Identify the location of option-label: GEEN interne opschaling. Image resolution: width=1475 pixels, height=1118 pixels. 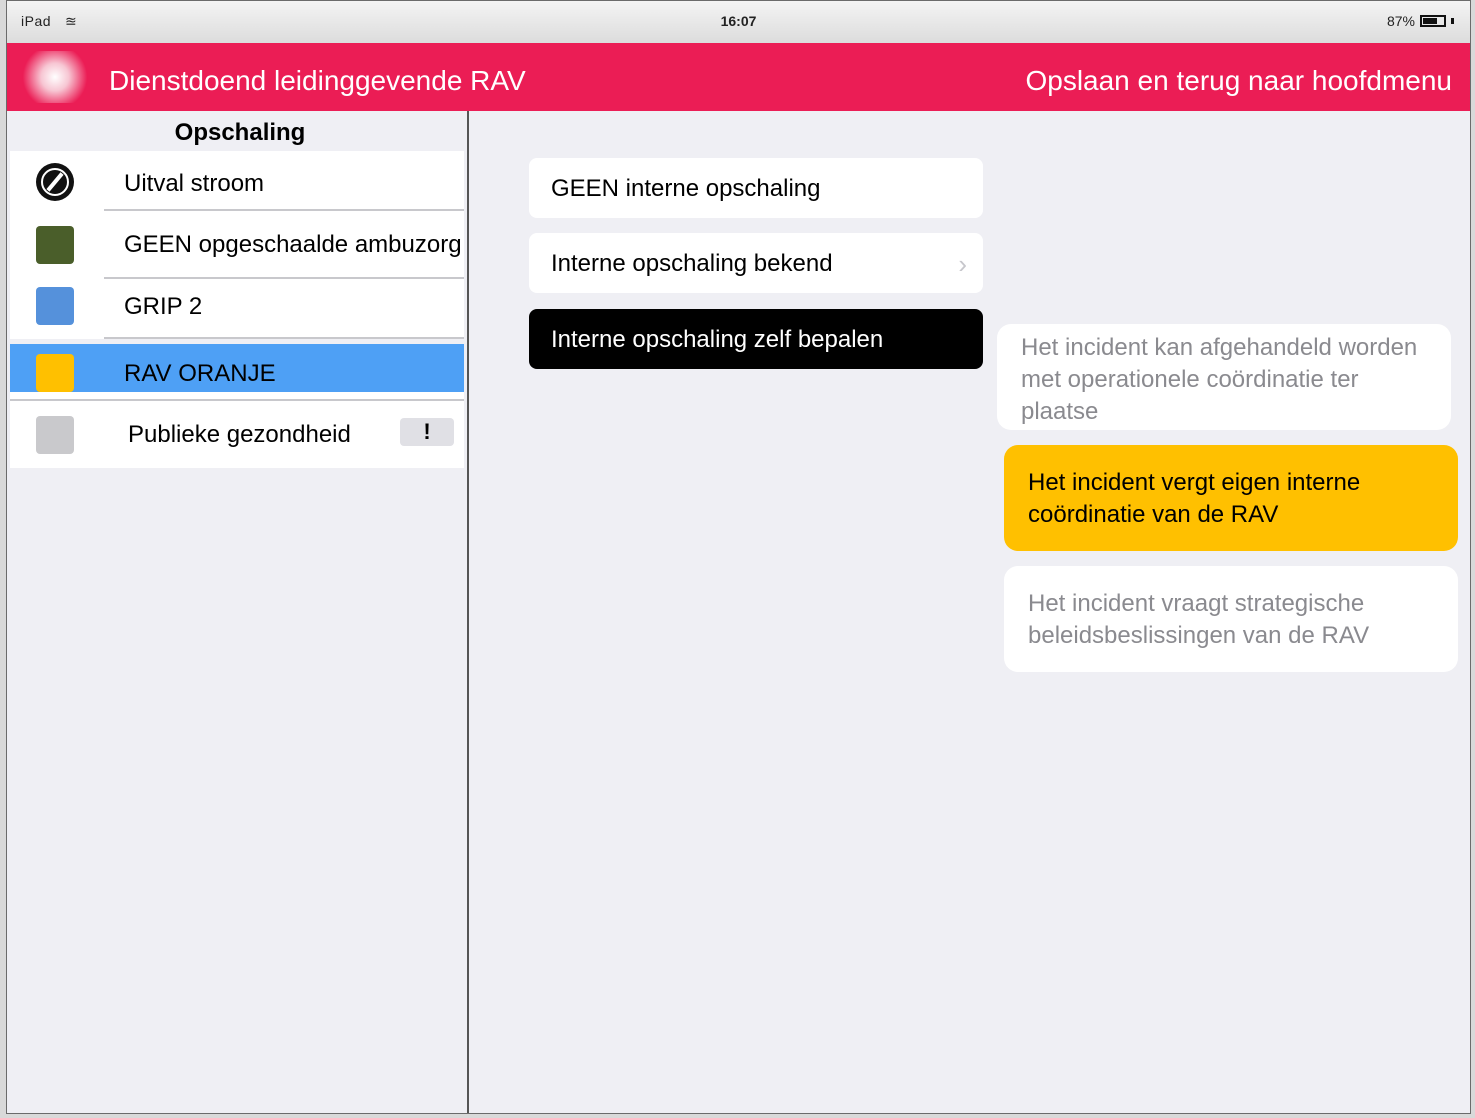
(686, 188).